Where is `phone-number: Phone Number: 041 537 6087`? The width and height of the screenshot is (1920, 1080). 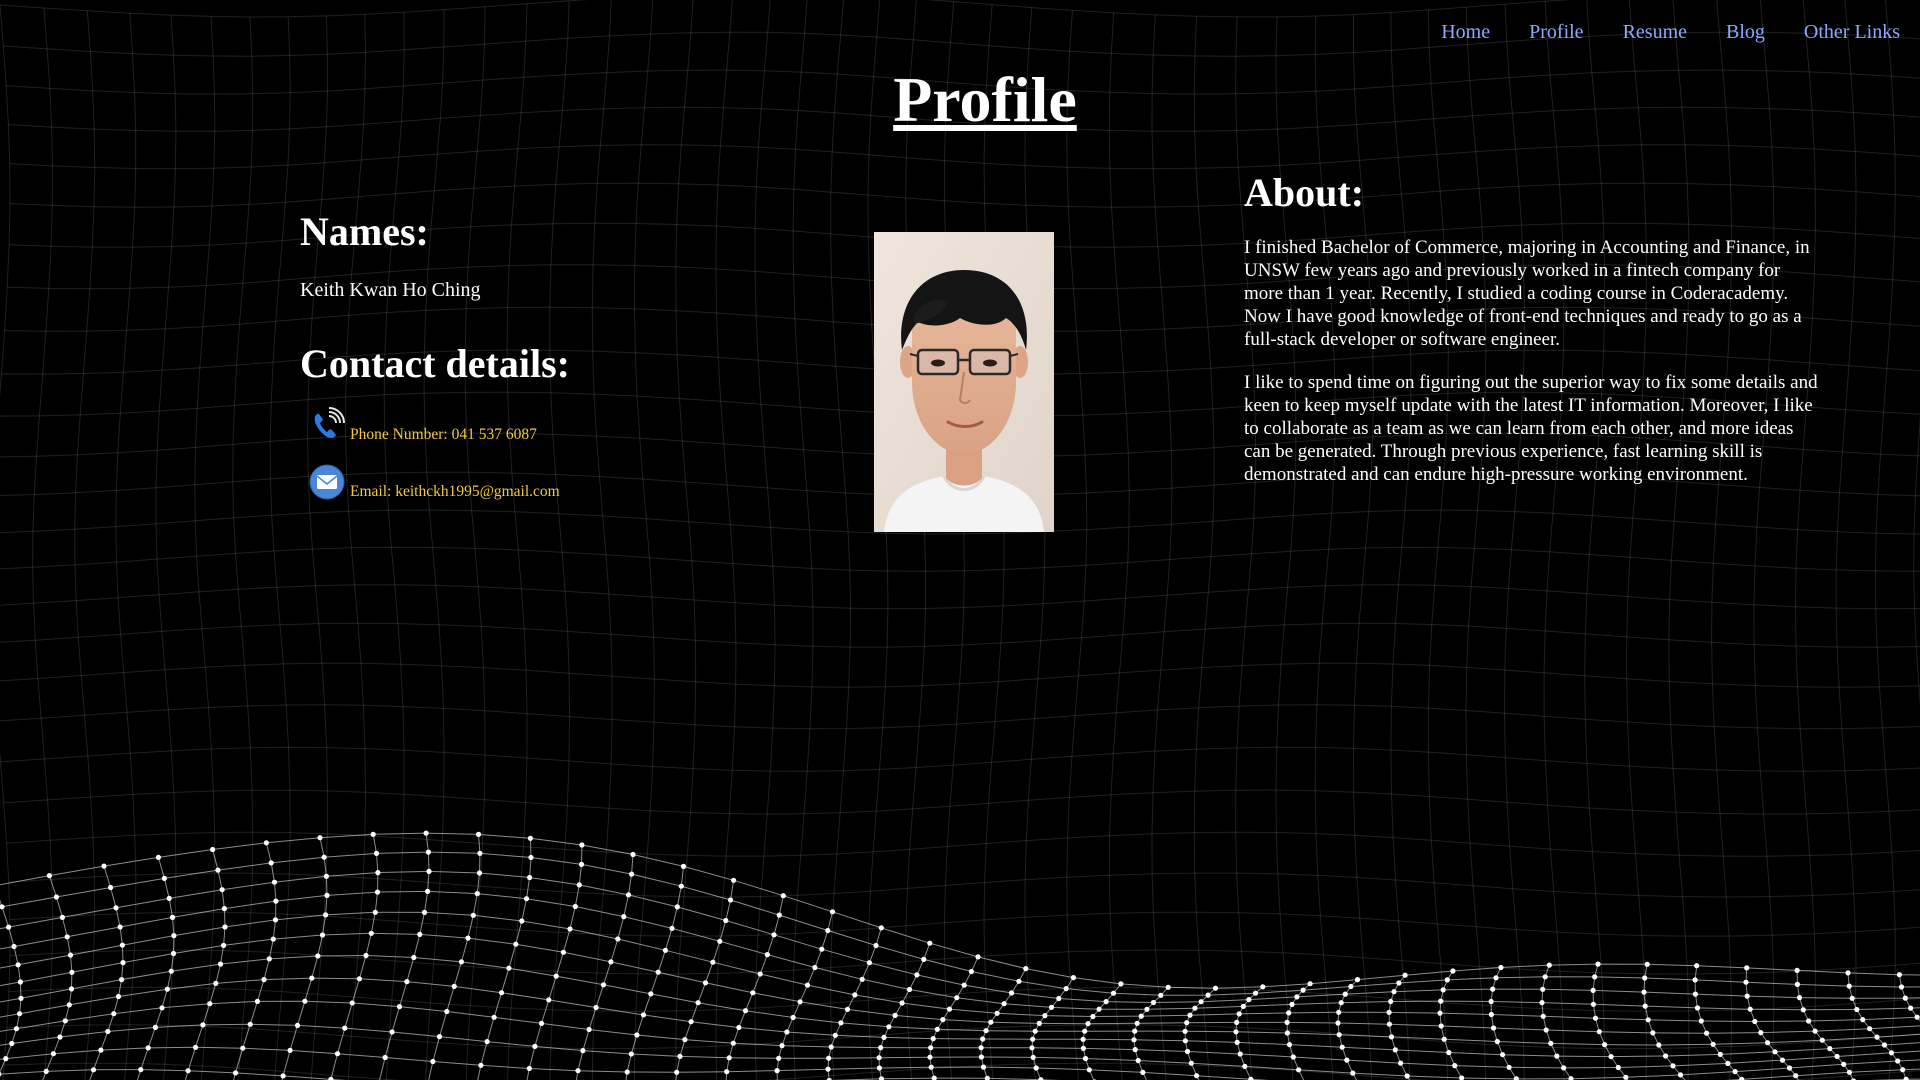
phone-number: Phone Number: 041 537 6087 is located at coordinates (443, 435).